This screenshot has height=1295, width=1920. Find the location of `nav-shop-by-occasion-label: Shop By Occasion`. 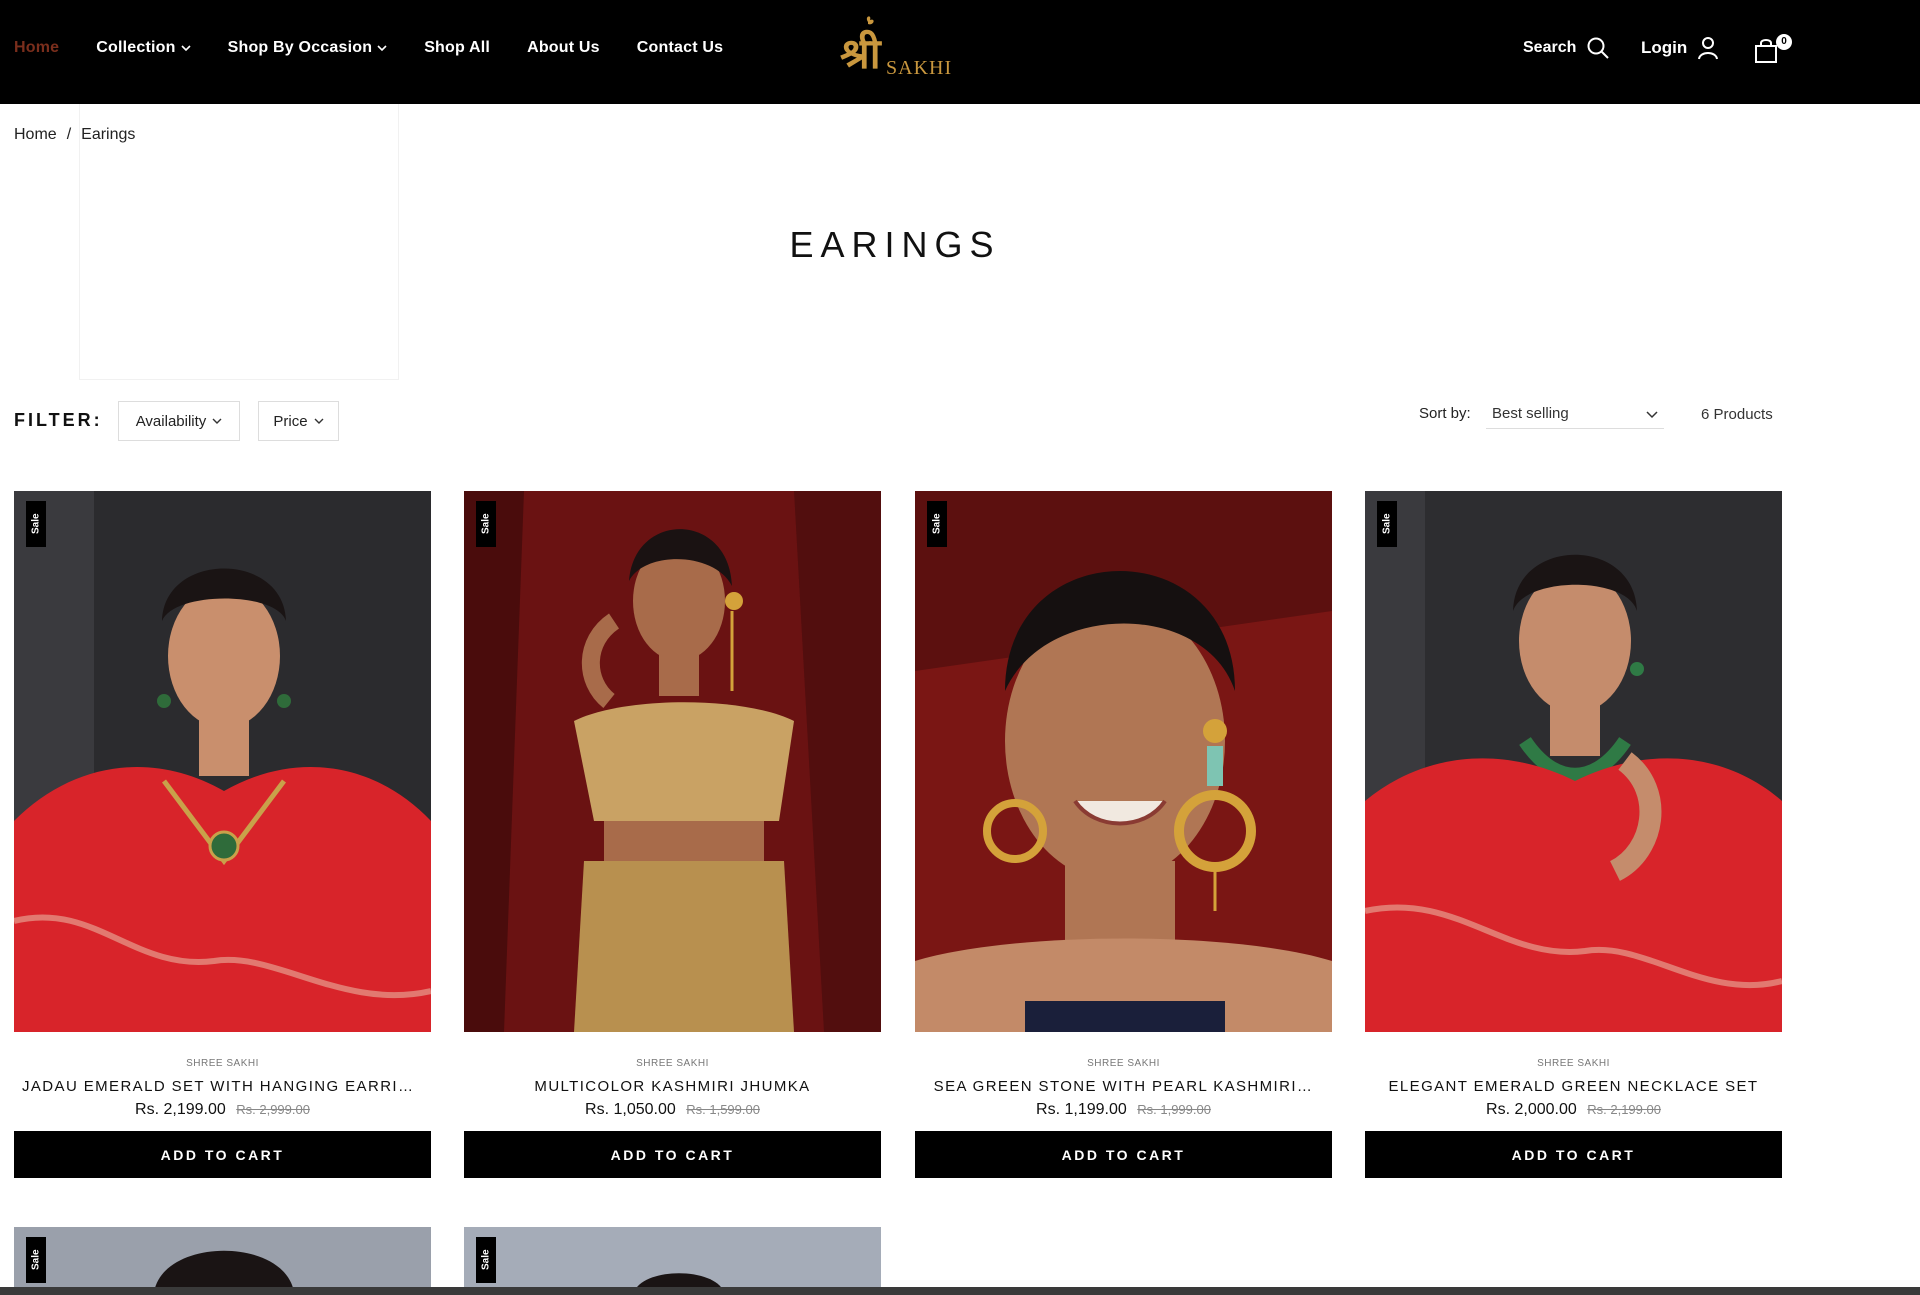

nav-shop-by-occasion-label: Shop By Occasion is located at coordinates (300, 47).